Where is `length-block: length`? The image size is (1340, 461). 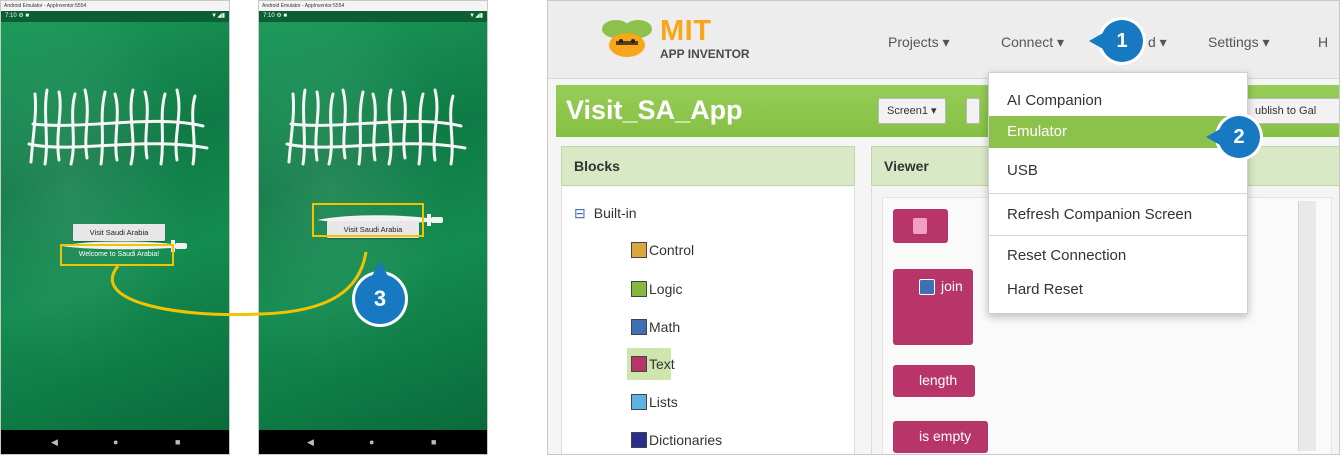 length-block: length is located at coordinates (934, 381).